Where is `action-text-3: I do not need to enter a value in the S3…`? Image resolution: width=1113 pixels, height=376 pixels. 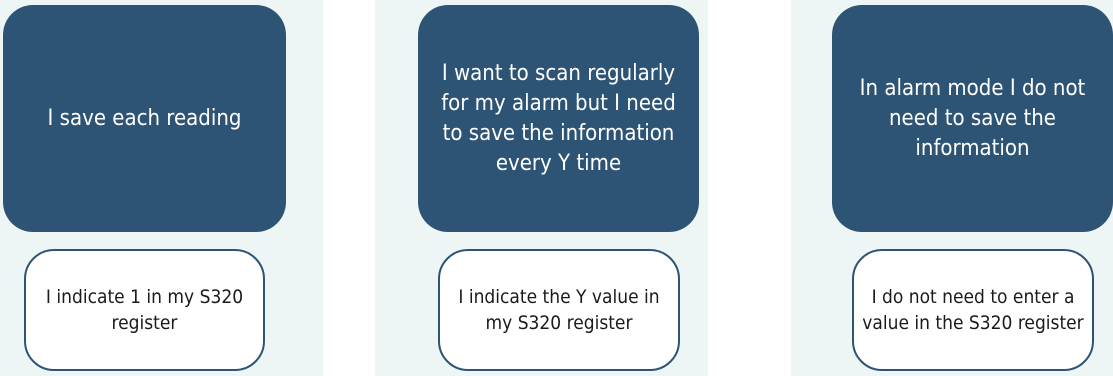 action-text-3: I do not need to enter a value in the S3… is located at coordinates (973, 310).